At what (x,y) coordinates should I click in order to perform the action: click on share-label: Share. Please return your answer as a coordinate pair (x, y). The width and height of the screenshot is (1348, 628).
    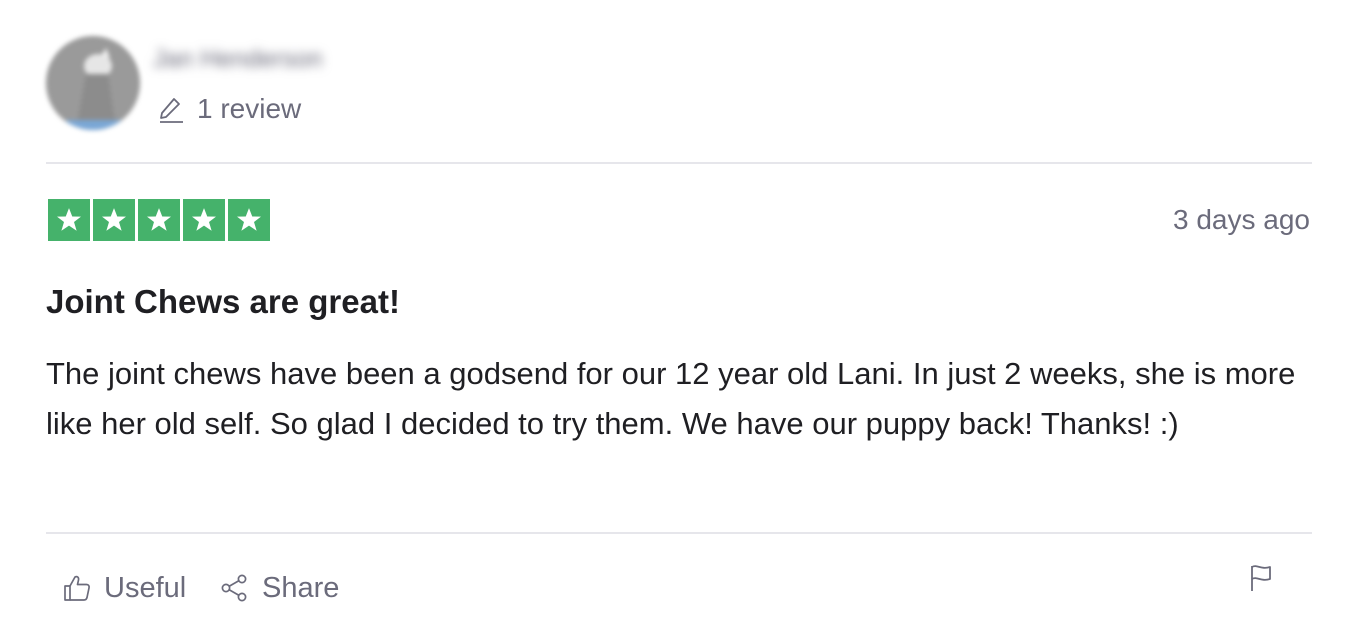
    Looking at the image, I should click on (301, 588).